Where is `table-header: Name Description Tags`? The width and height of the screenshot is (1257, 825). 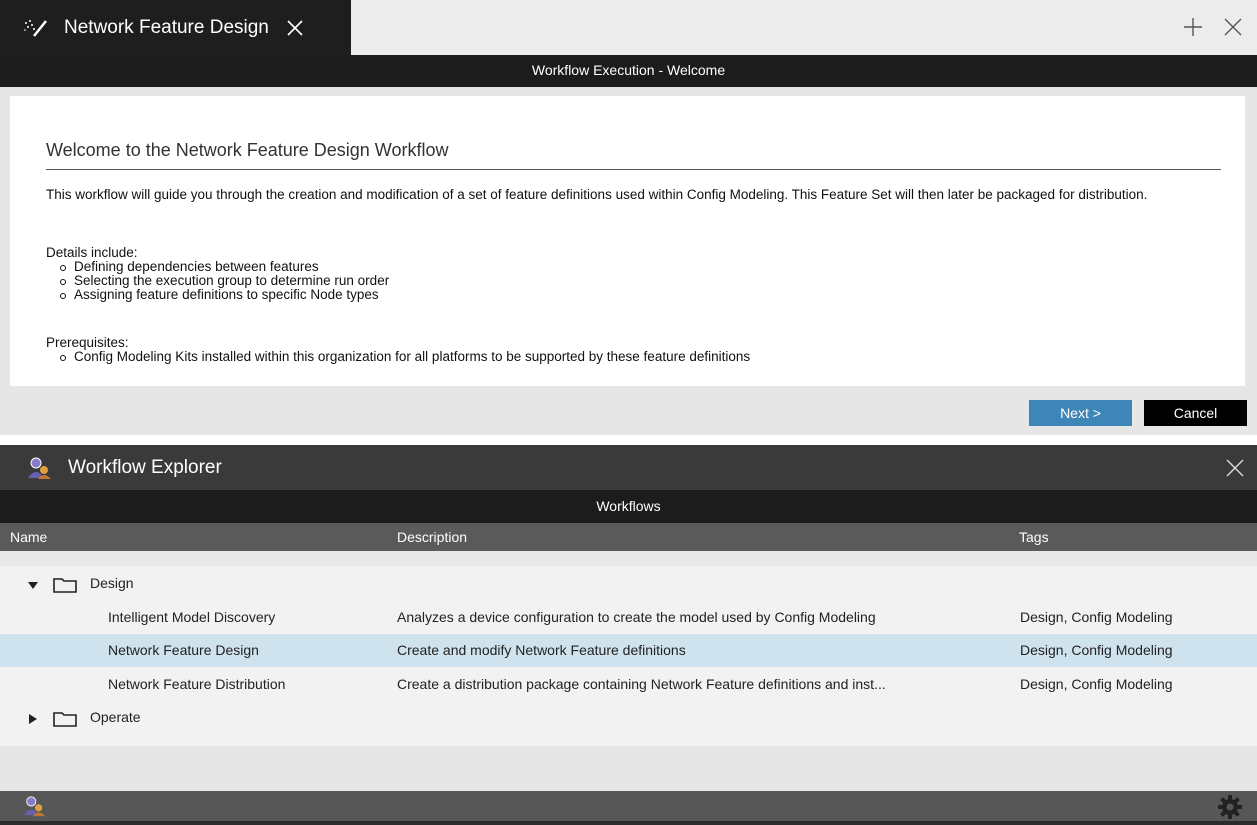
table-header: Name Description Tags is located at coordinates (628, 537).